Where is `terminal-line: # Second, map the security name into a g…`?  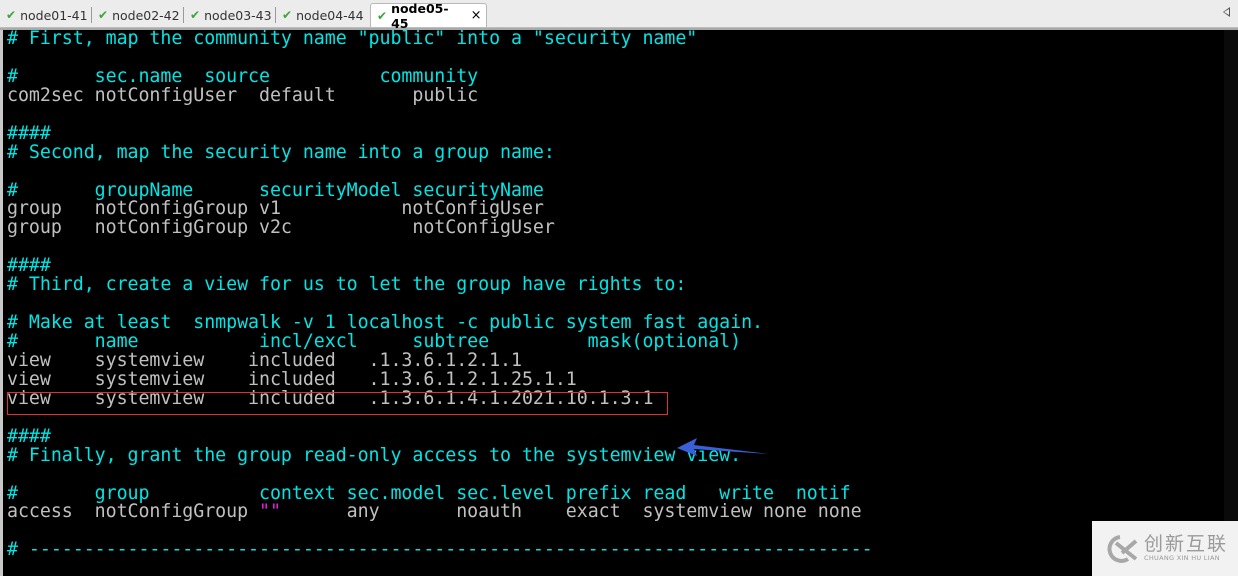
terminal-line: # Second, map the security name into a g… is located at coordinates (440, 152).